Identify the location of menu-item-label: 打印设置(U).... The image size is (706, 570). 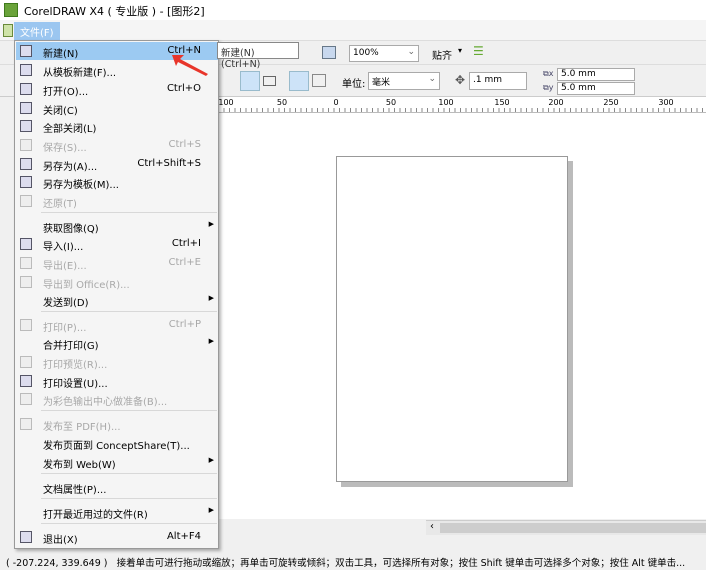
(75, 384).